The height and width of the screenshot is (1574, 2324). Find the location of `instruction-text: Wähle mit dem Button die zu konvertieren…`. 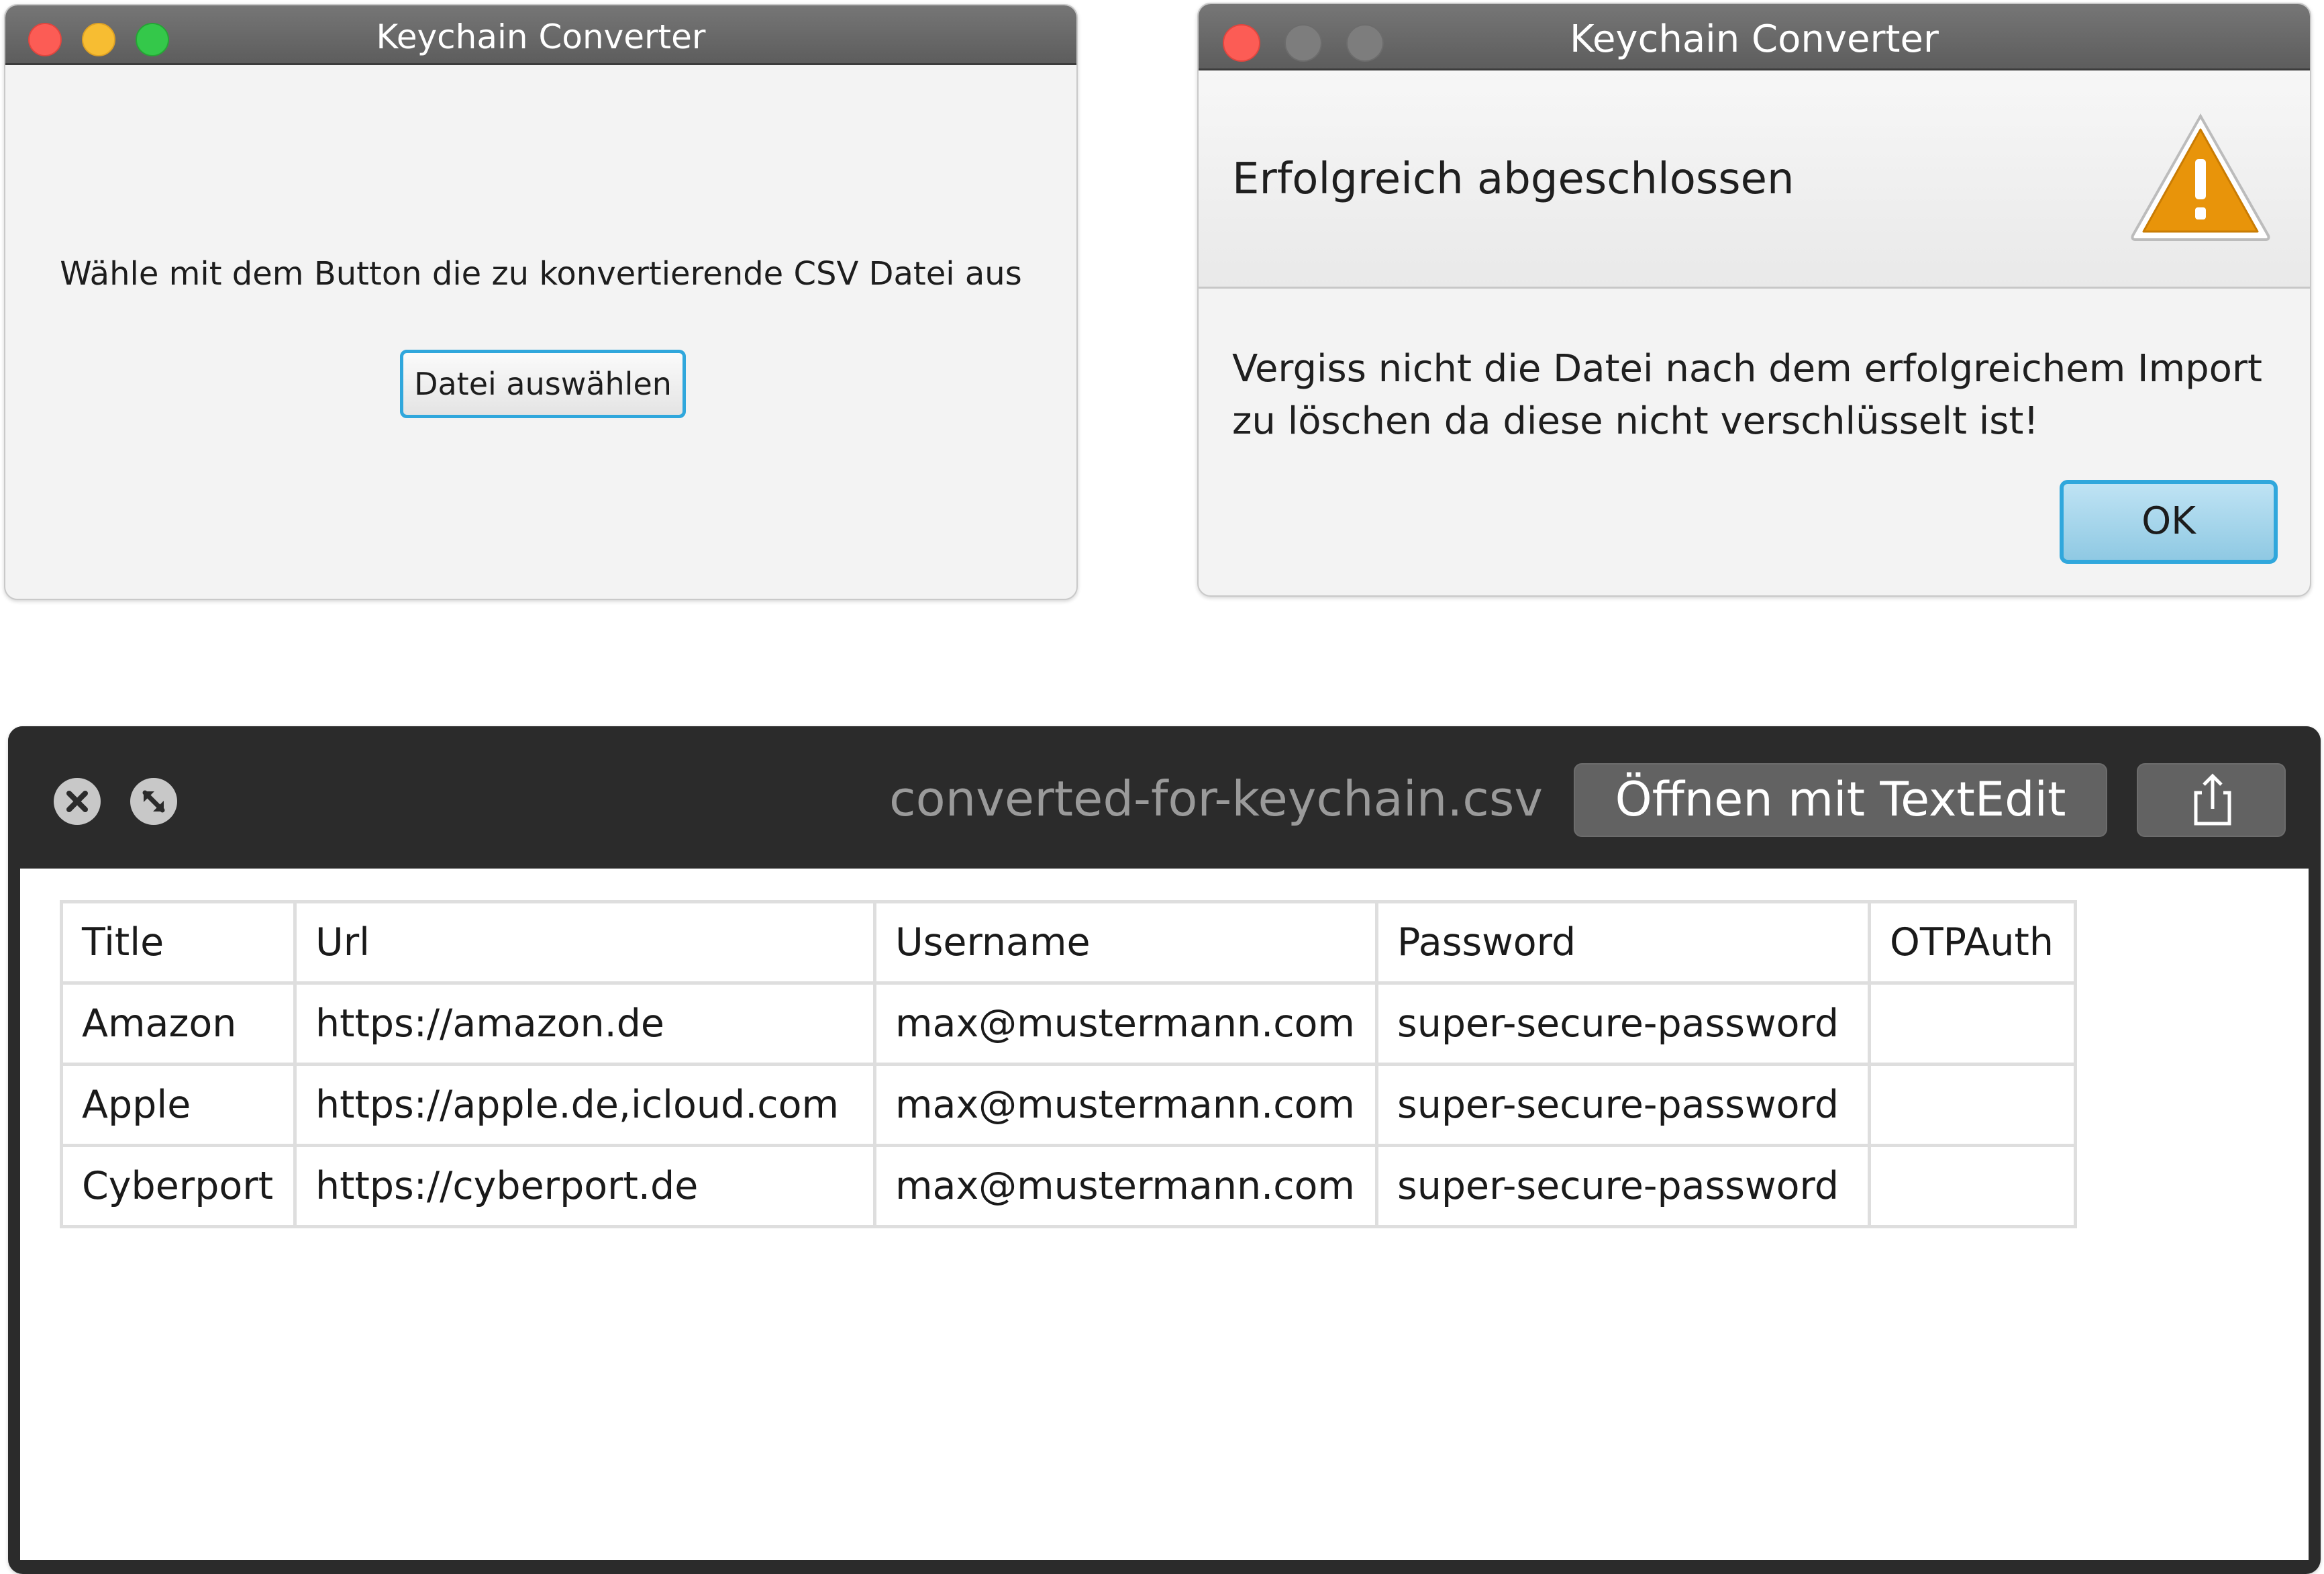

instruction-text: Wähle mit dem Button die zu konvertieren… is located at coordinates (541, 274).